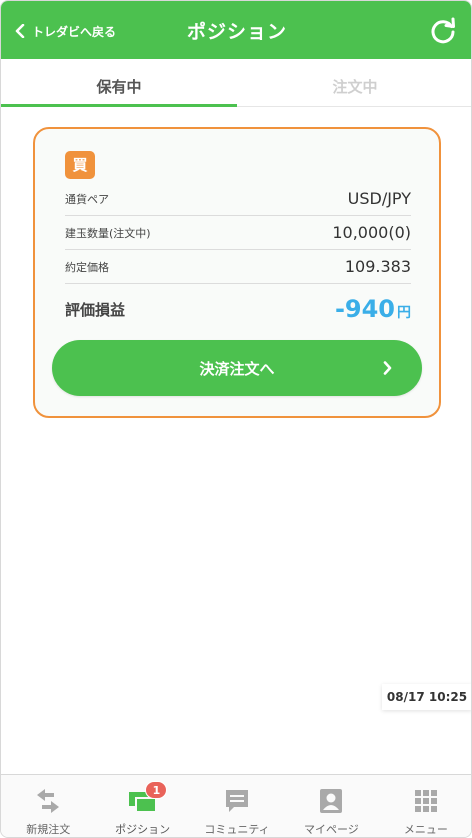 The image size is (472, 838). What do you see at coordinates (142, 806) in the screenshot?
I see `nav-positions: 1 ポジション` at bounding box center [142, 806].